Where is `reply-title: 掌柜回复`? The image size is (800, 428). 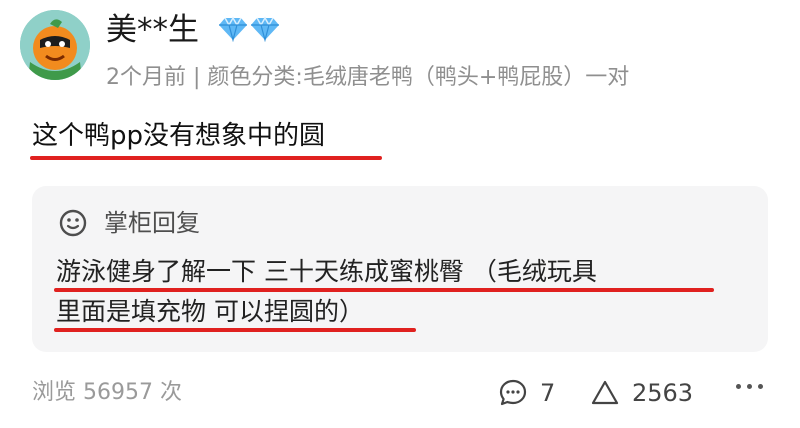 reply-title: 掌柜回复 is located at coordinates (152, 223).